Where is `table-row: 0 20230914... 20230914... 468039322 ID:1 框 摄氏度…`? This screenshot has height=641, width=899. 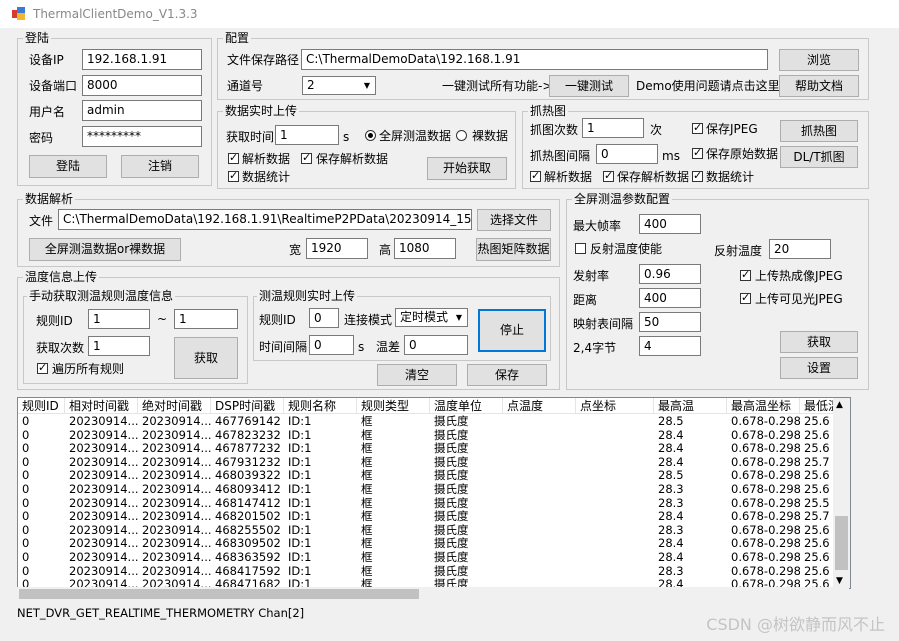 table-row: 0 20230914... 20230914... 468039322 ID:1 框 摄氏度… is located at coordinates (426, 476).